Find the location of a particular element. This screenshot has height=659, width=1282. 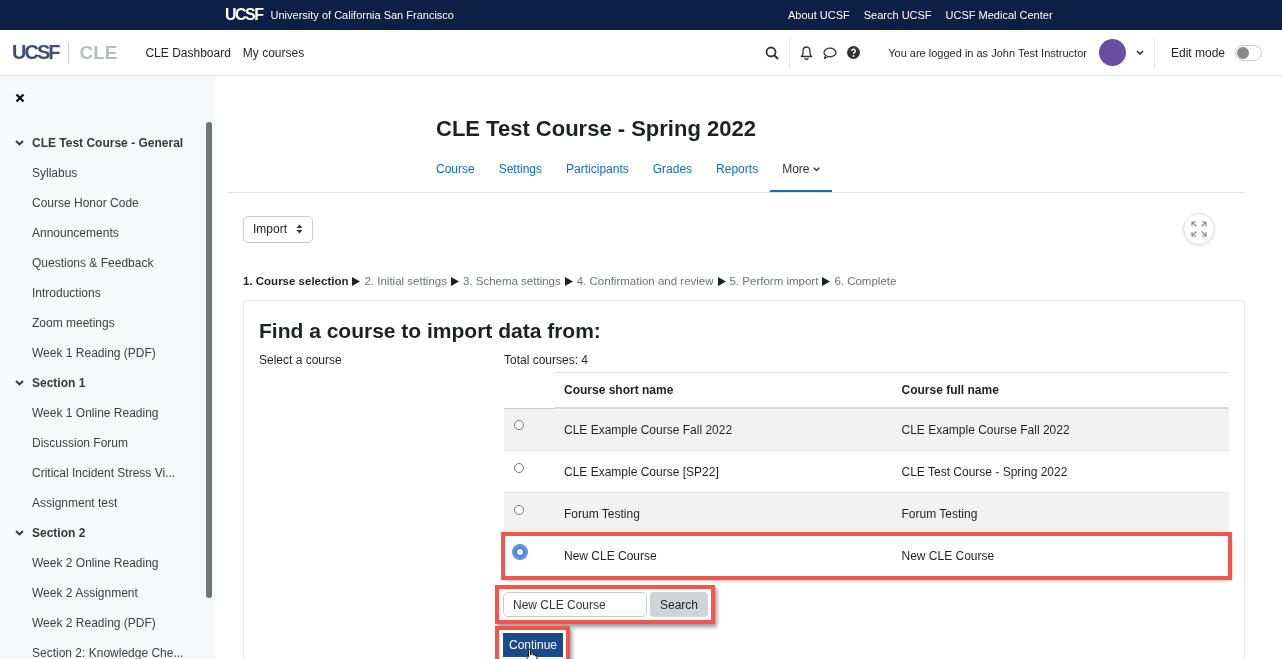

nav-link: CLE Dashboard is located at coordinates (188, 52).